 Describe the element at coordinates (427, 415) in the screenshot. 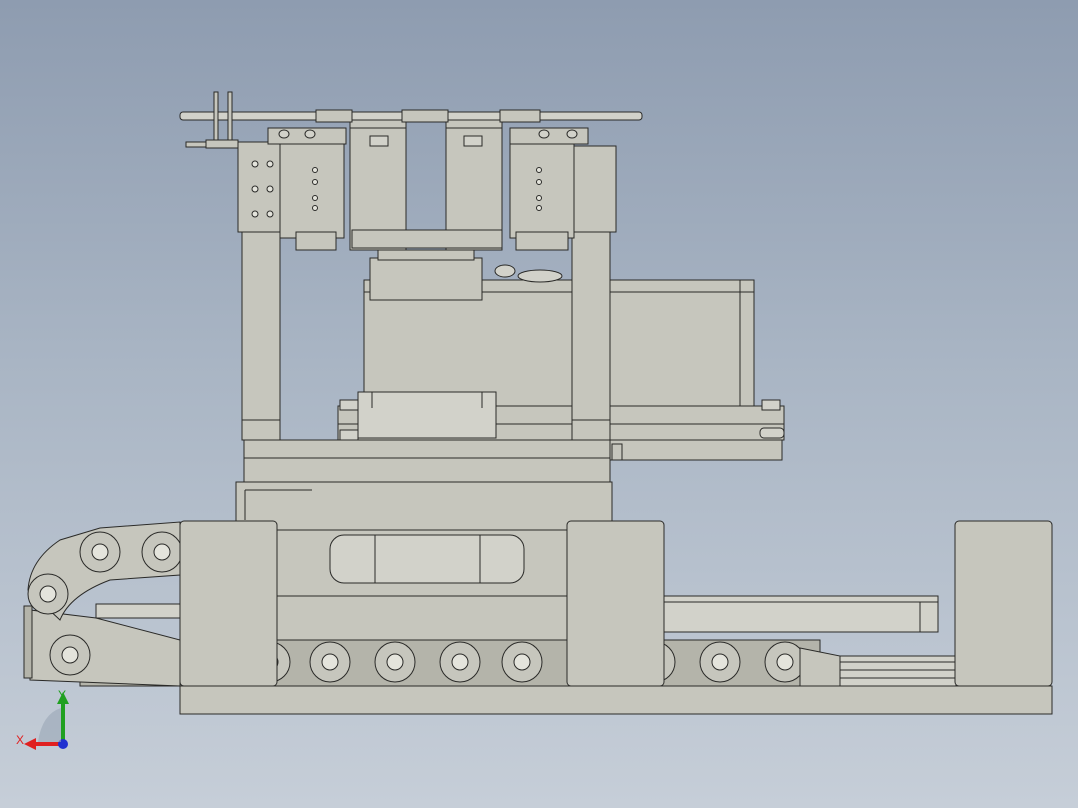

I see `motor-bracket` at that location.